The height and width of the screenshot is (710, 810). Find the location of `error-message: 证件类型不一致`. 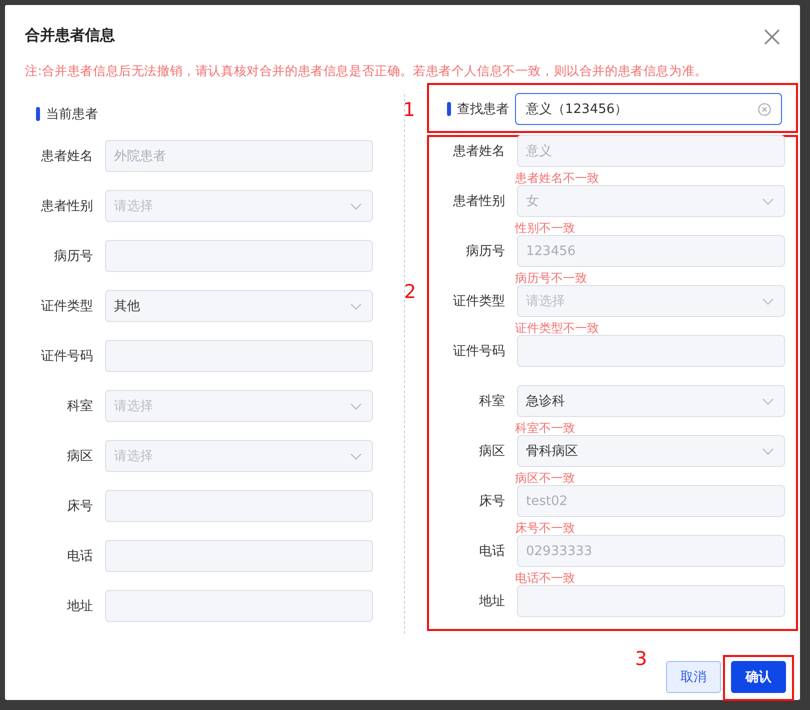

error-message: 证件类型不一致 is located at coordinates (557, 328).